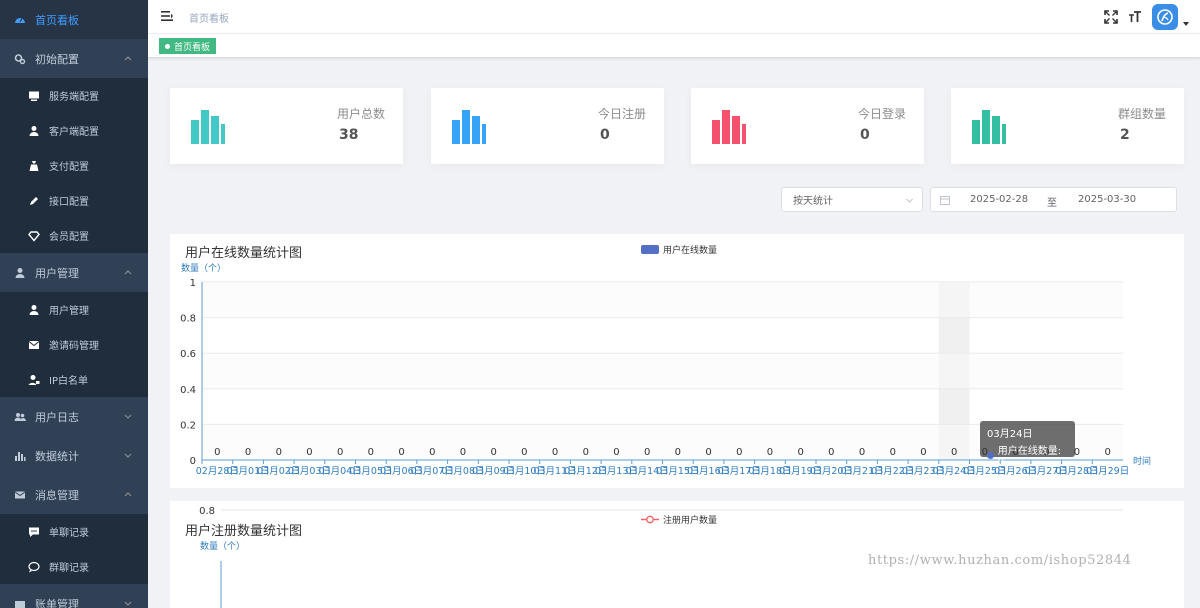  I want to click on avatar, so click(1165, 17).